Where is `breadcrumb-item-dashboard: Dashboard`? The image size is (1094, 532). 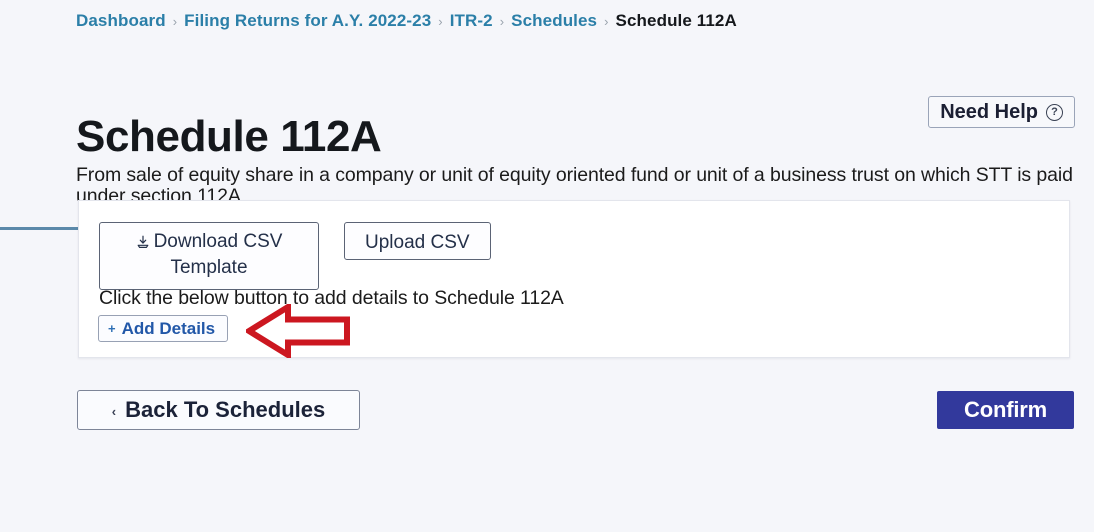
breadcrumb-item-dashboard: Dashboard is located at coordinates (121, 21).